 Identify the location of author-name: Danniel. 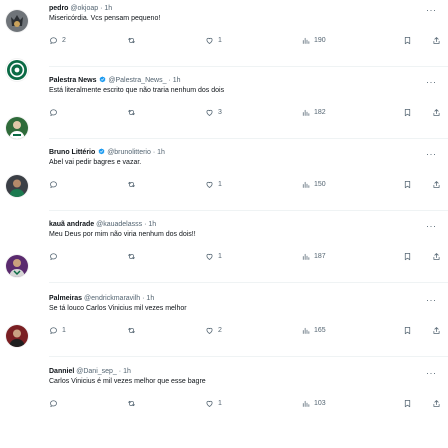
(61, 371).